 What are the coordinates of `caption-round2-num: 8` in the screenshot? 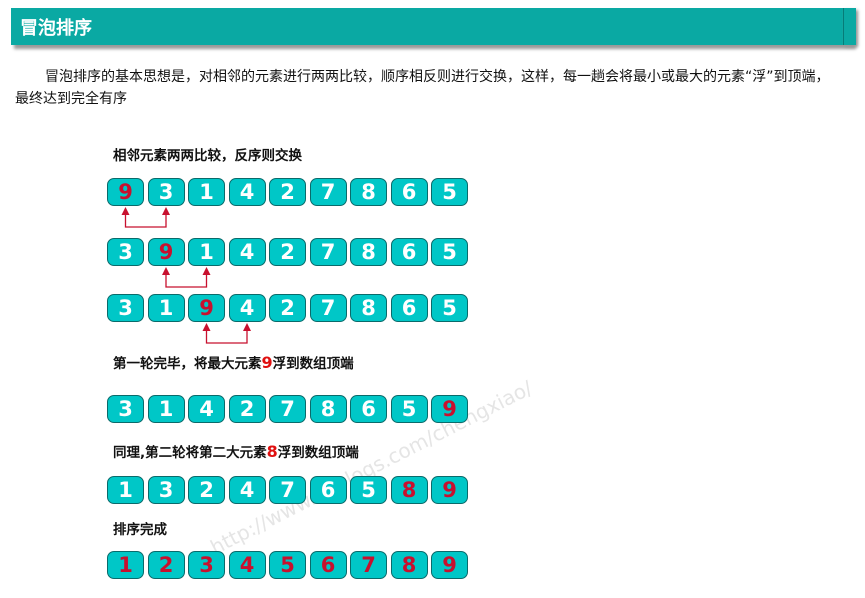 It's located at (272, 451).